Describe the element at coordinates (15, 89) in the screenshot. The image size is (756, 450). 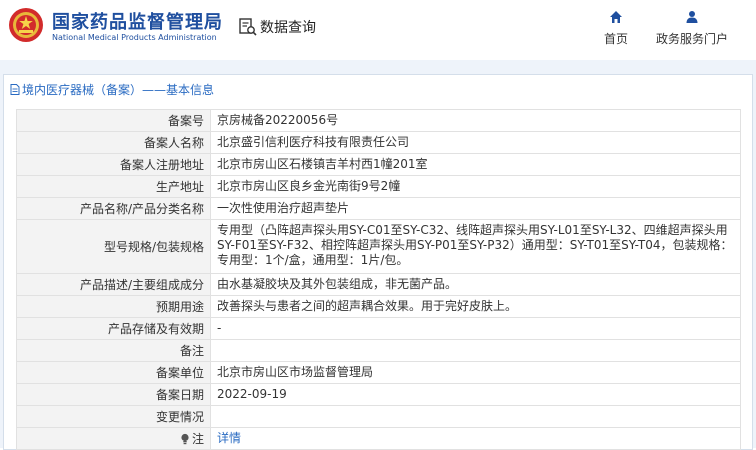
I see `document-icon` at that location.